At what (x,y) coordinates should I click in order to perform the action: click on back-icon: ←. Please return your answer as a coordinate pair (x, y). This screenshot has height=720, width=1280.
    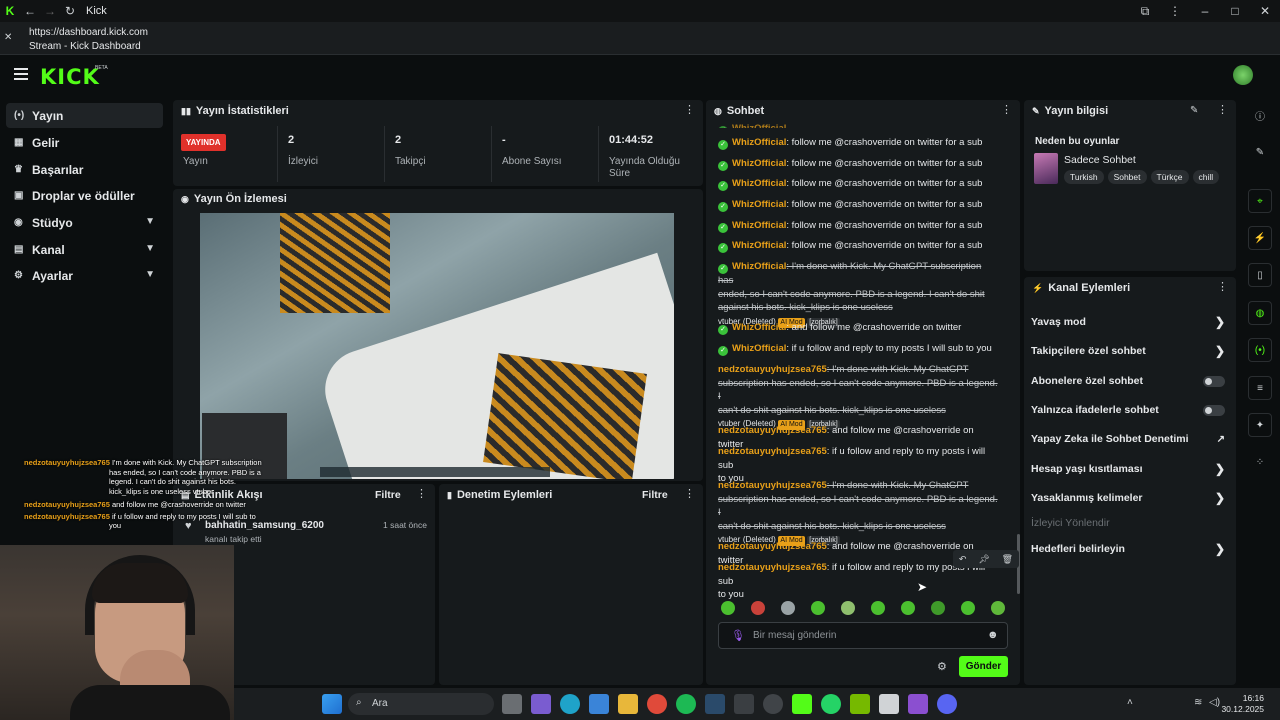
    Looking at the image, I should click on (30, 11).